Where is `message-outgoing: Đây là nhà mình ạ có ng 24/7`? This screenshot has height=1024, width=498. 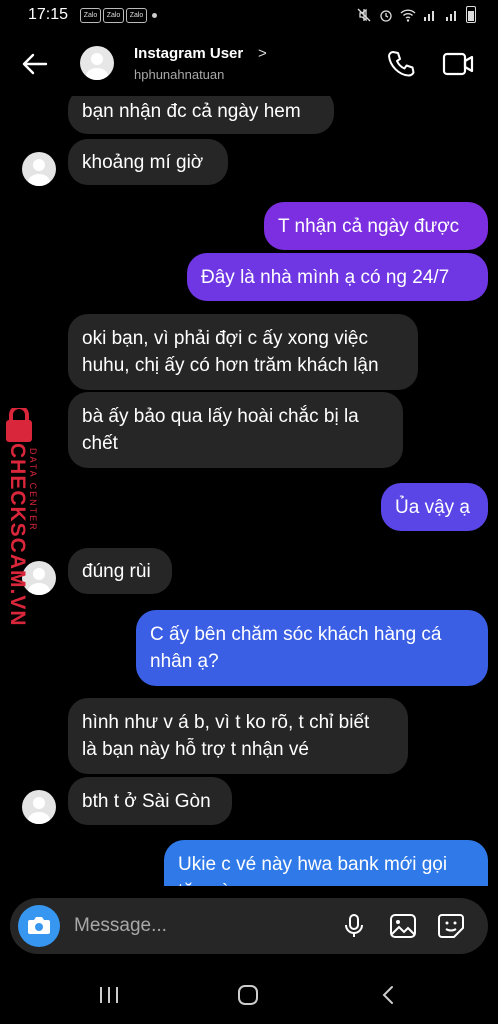
message-outgoing: Đây là nhà mình ạ có ng 24/7 is located at coordinates (337, 277).